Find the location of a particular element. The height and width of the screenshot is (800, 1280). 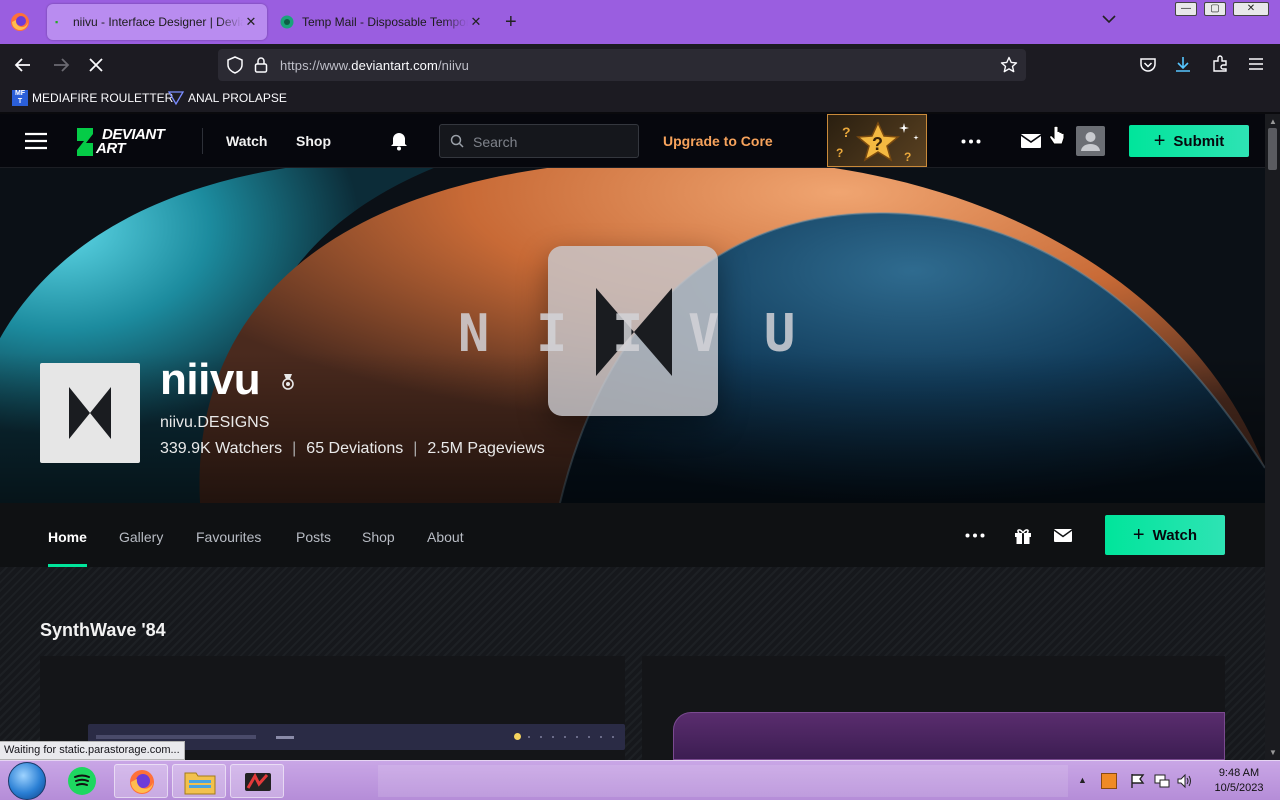

plus-icon: + is located at coordinates (1159, 141).